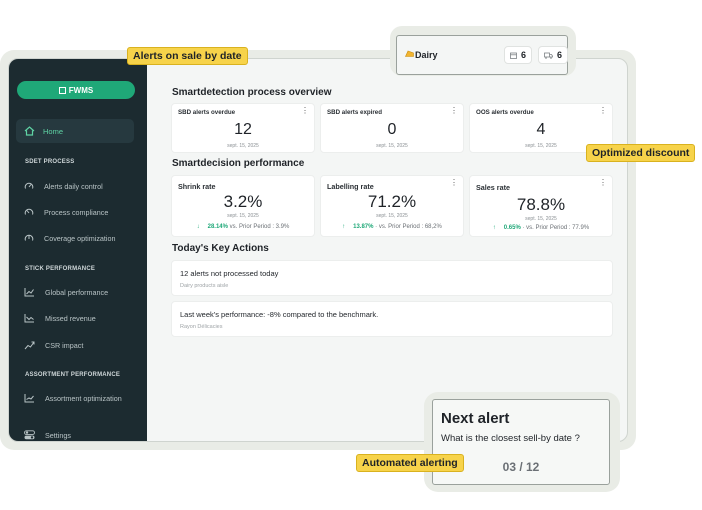  Describe the element at coordinates (197, 186) in the screenshot. I see `card-label: Shrink rate` at that location.